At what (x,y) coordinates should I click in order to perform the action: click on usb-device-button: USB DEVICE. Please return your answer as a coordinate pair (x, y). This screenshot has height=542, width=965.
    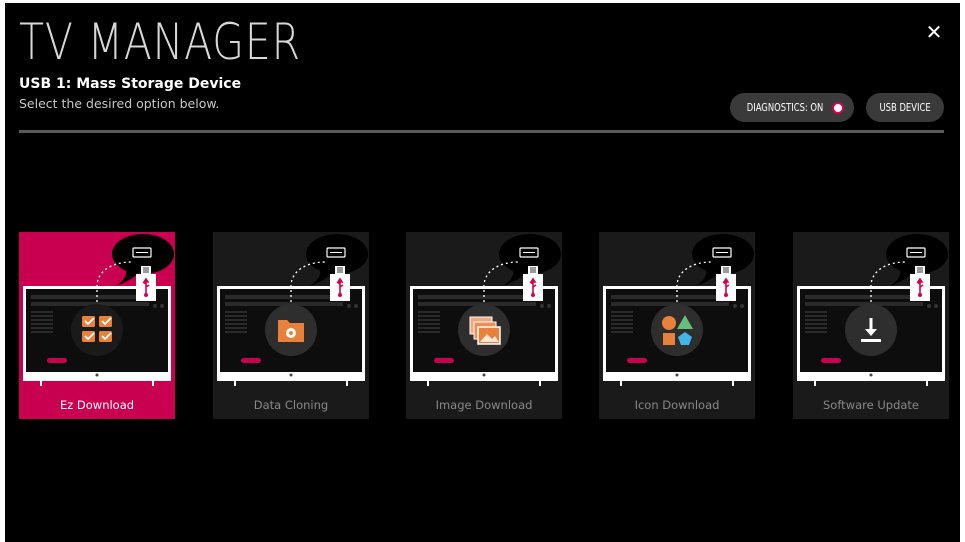
    Looking at the image, I should click on (905, 107).